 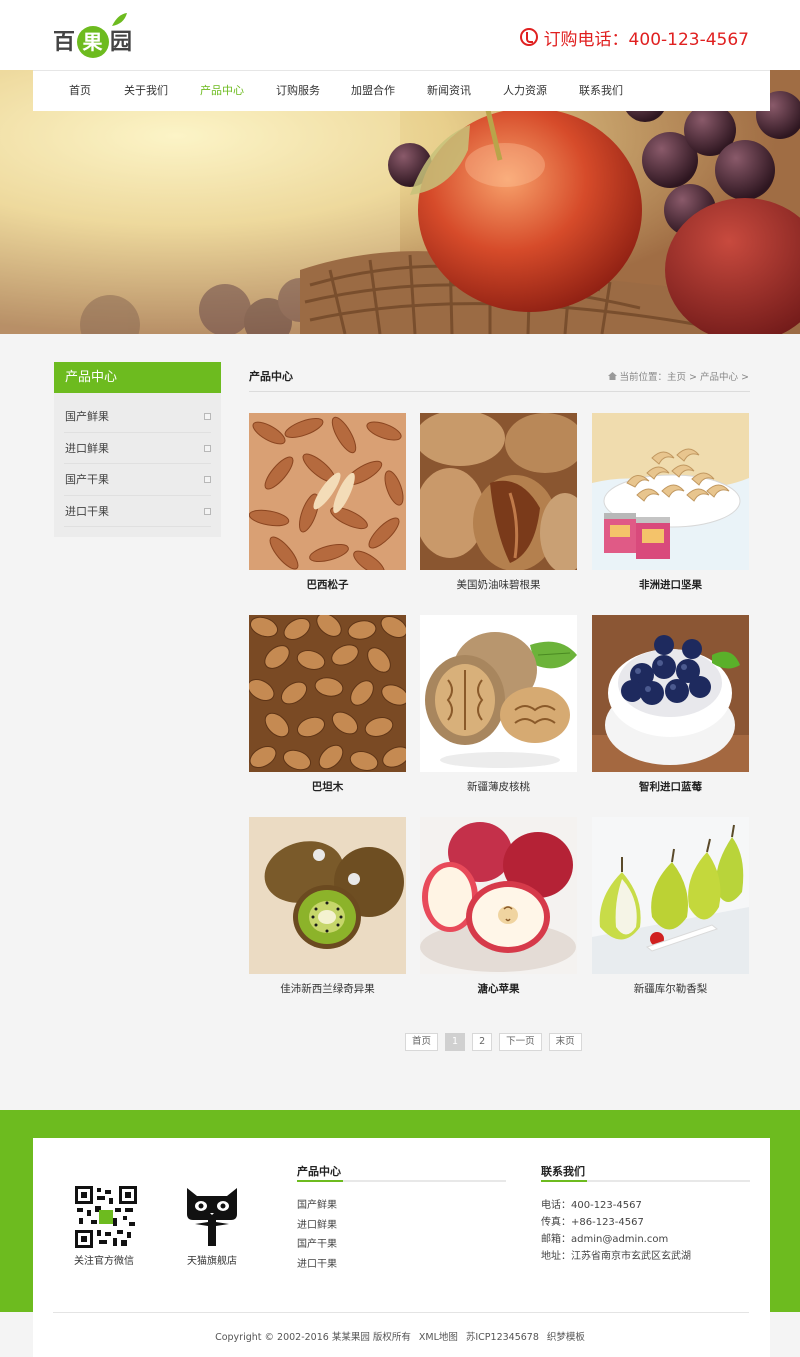 I want to click on product-image-pine-nuts, so click(x=327, y=491).